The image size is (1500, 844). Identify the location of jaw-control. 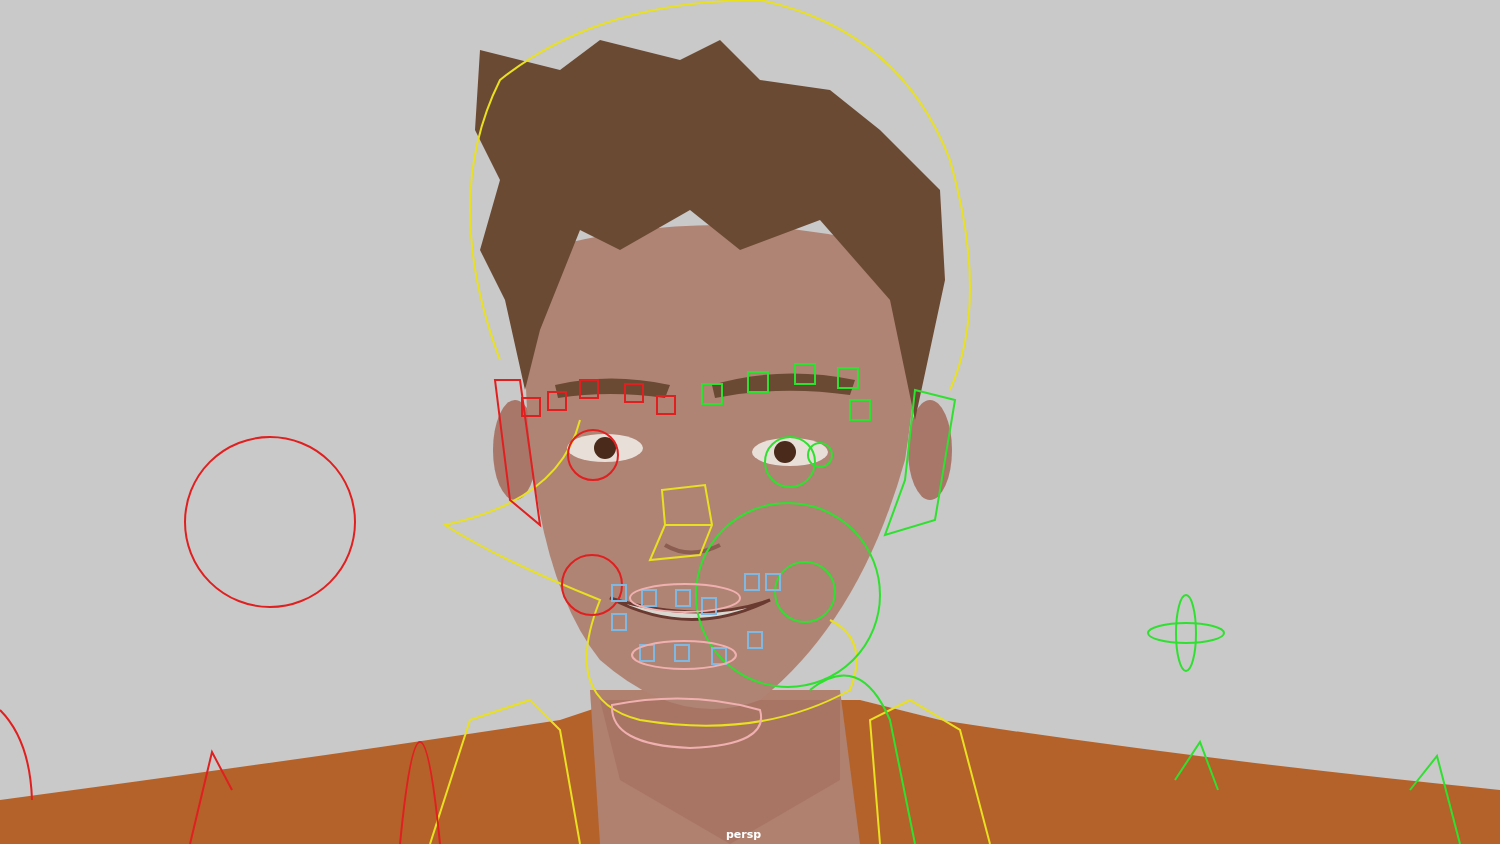
(651, 573).